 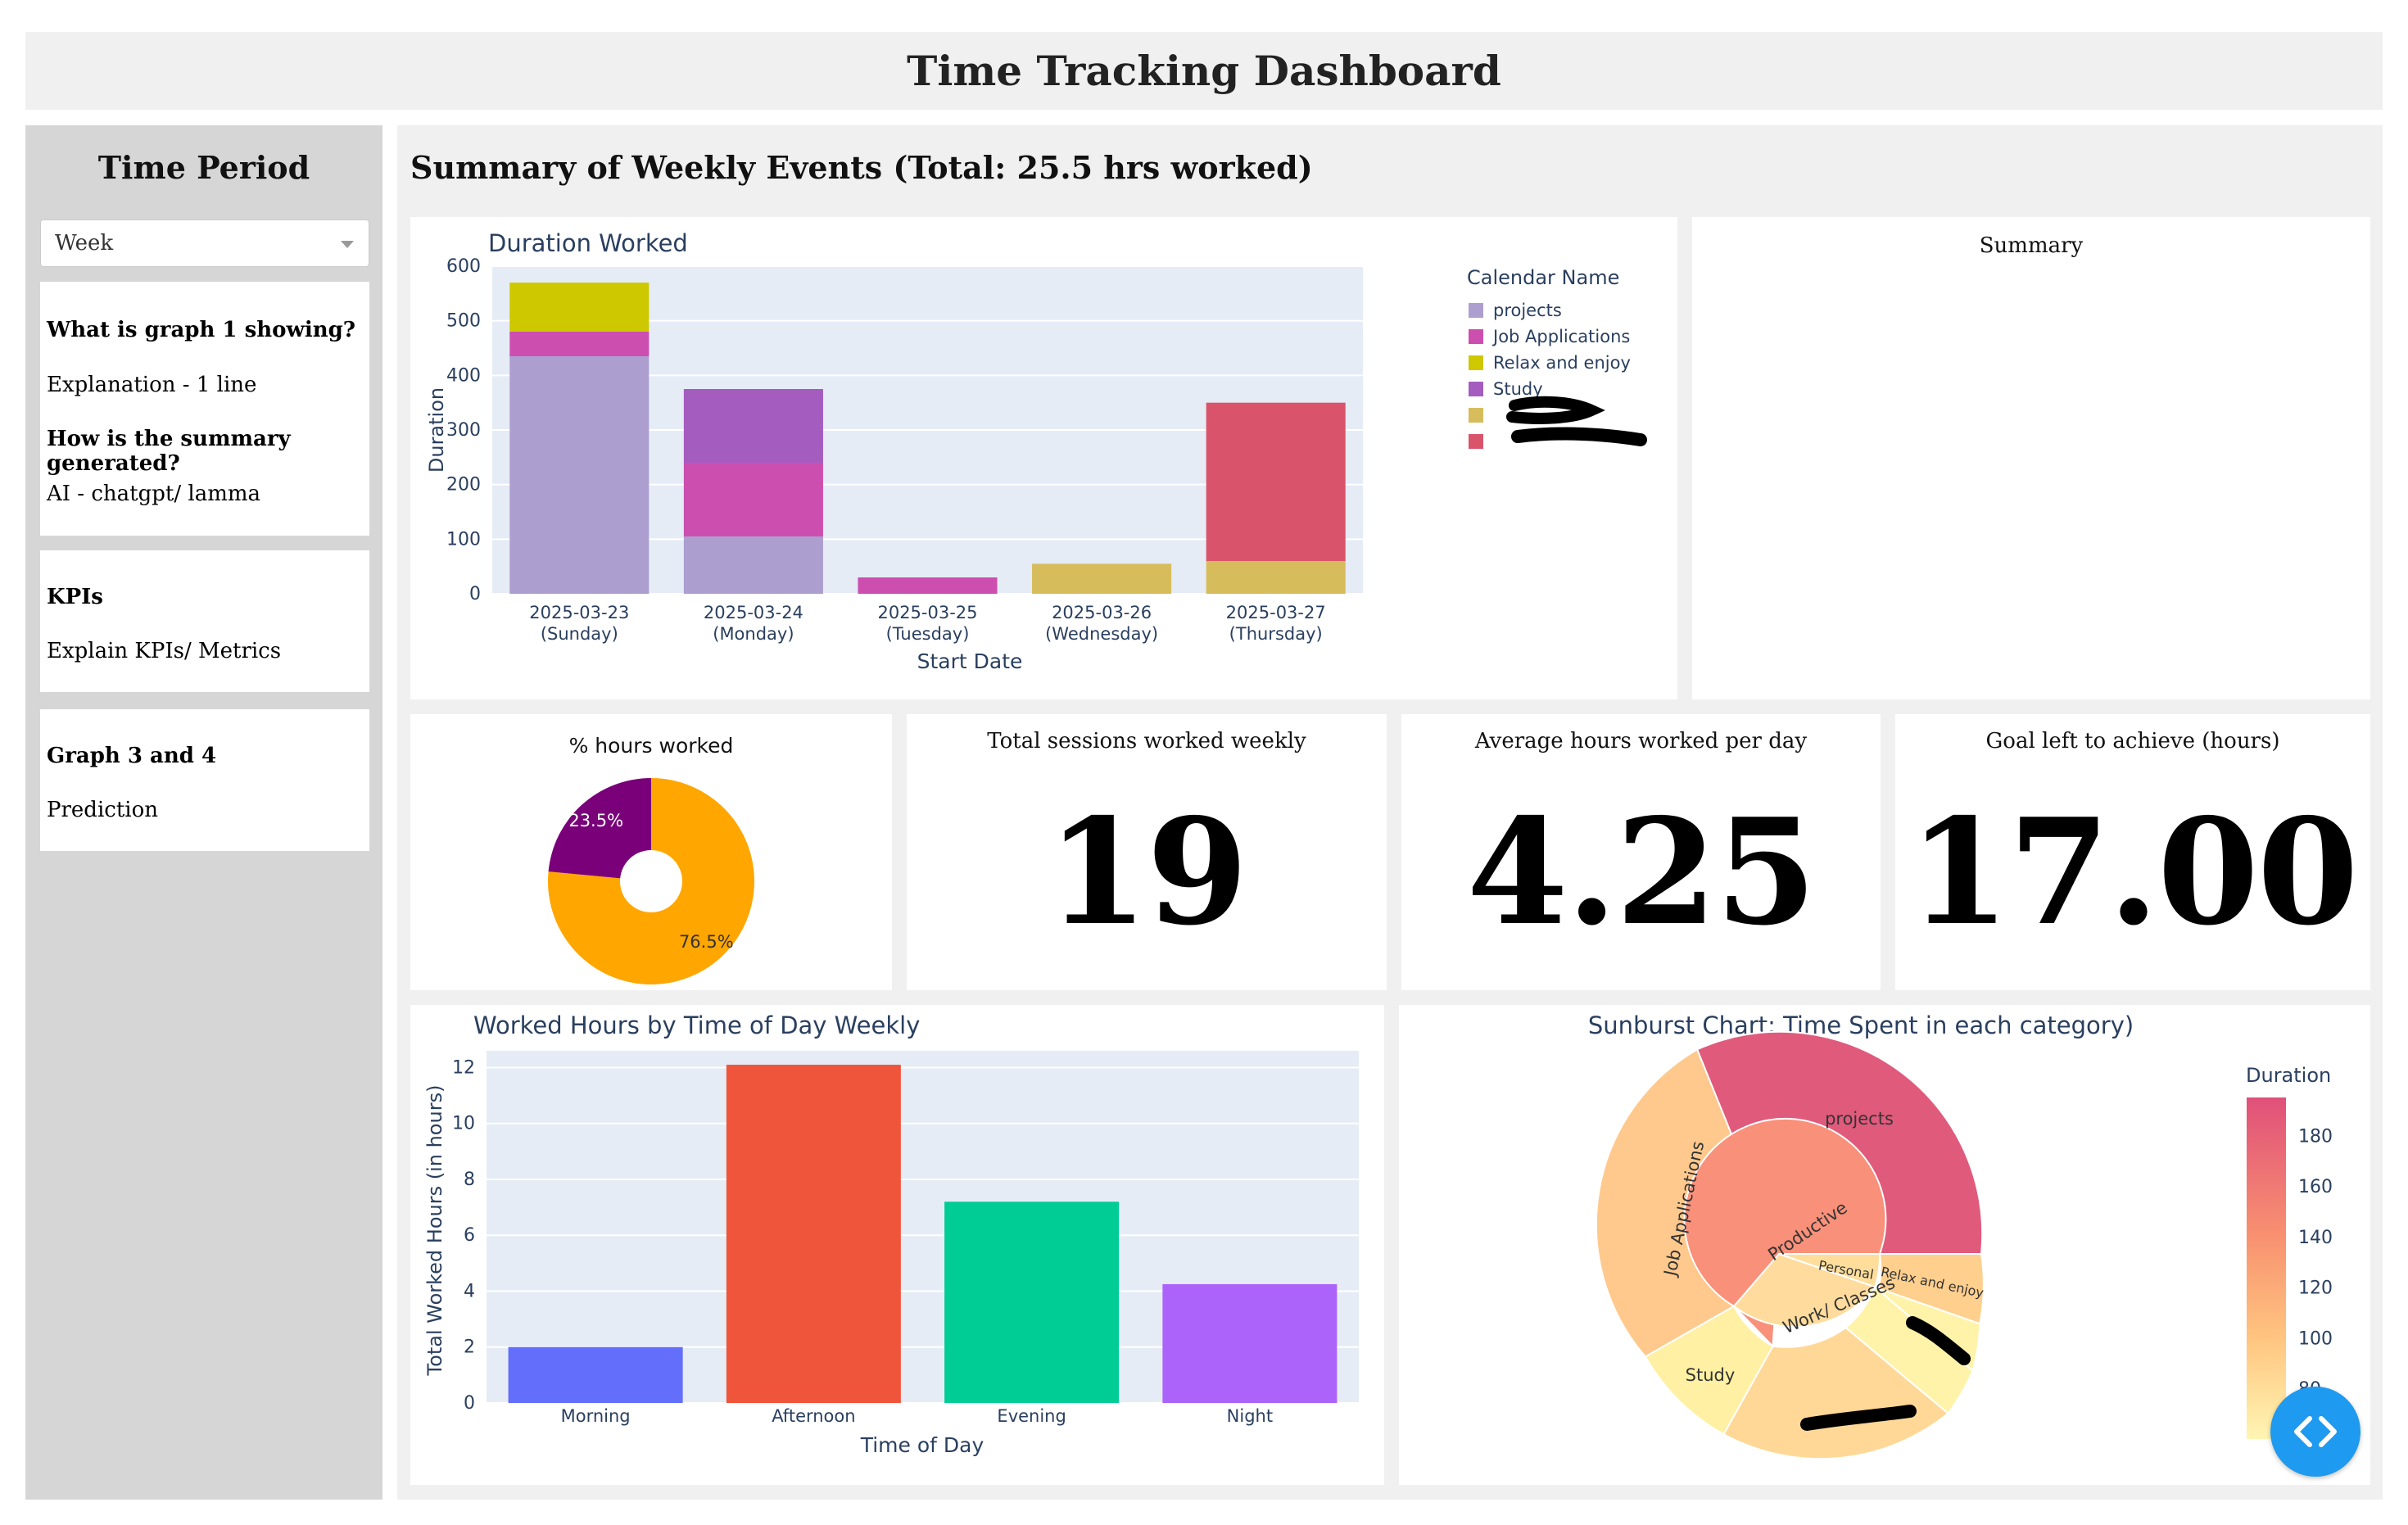 What do you see at coordinates (1560, 336) in the screenshot?
I see `legend-label: Job Applications` at bounding box center [1560, 336].